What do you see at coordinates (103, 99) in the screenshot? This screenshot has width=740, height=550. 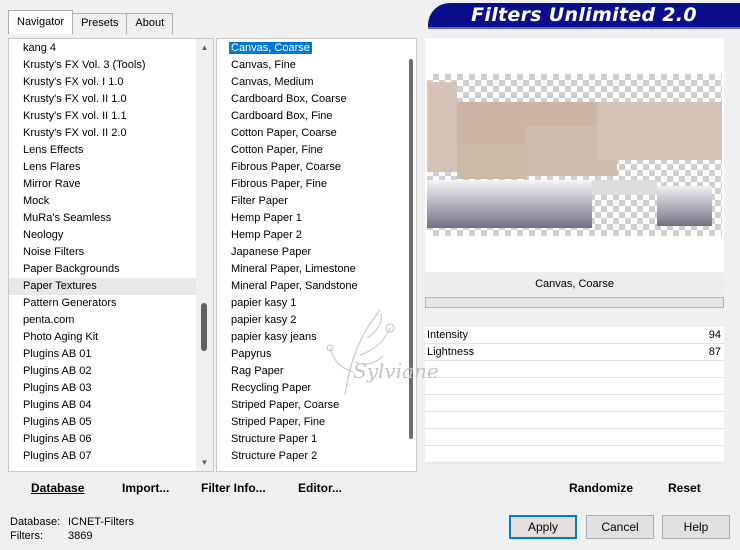 I see `category-item: Krusty's FX vol. II 1.0` at bounding box center [103, 99].